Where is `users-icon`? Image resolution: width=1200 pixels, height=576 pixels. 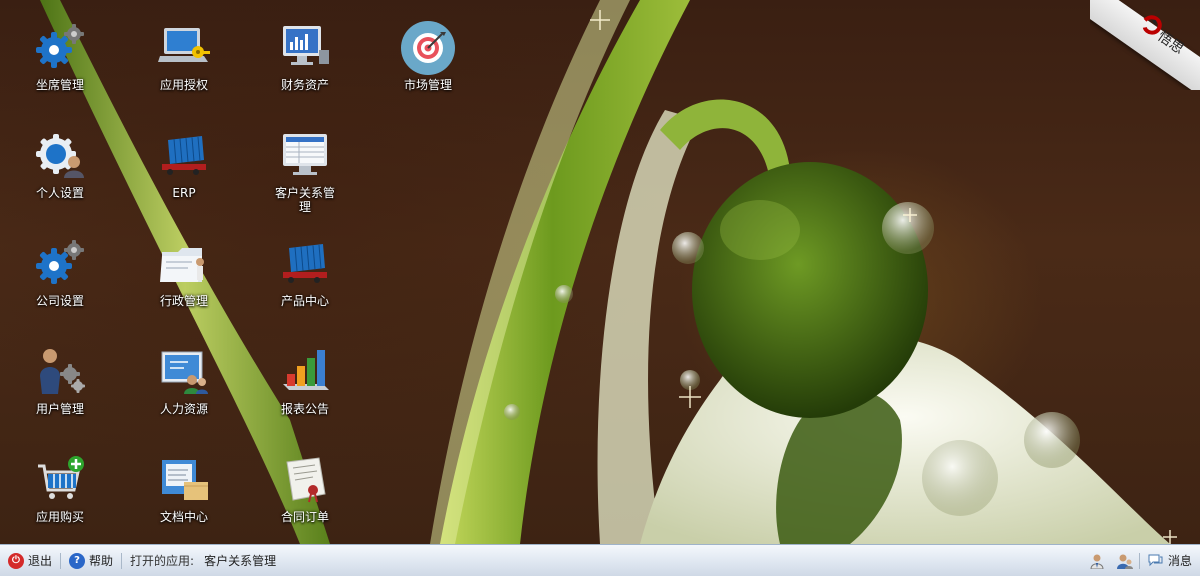 users-icon is located at coordinates (1124, 561).